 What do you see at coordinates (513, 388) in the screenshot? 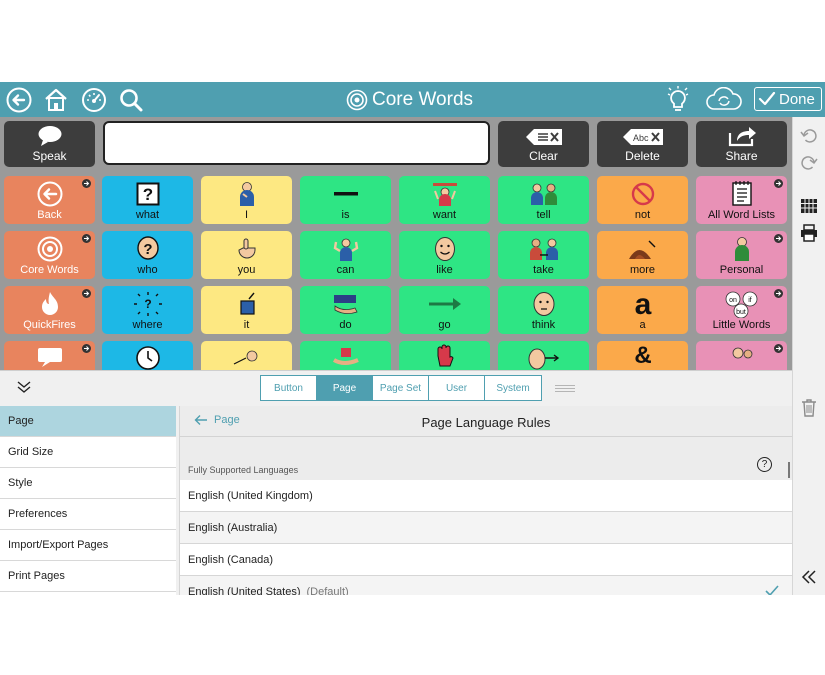
I see `tab-system: System` at bounding box center [513, 388].